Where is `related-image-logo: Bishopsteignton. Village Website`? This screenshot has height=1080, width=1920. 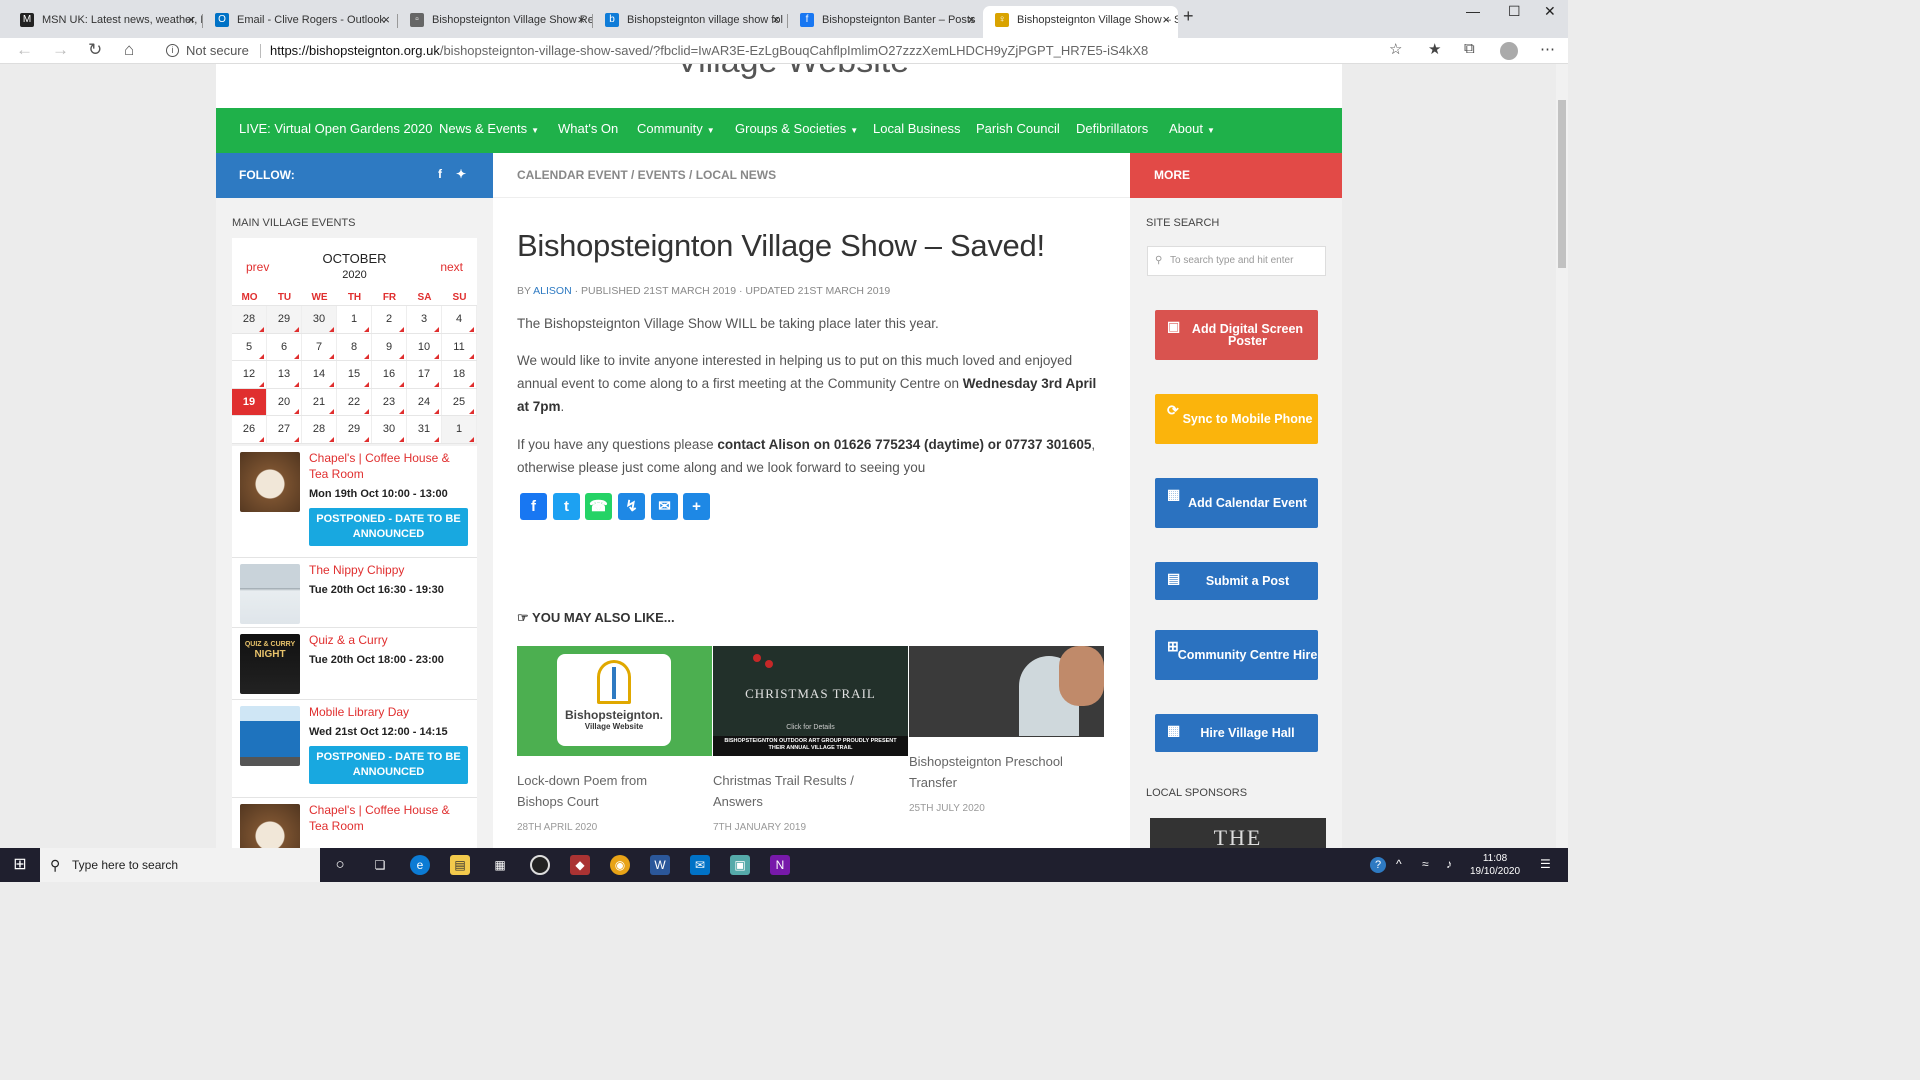 related-image-logo: Bishopsteignton. Village Website is located at coordinates (614, 701).